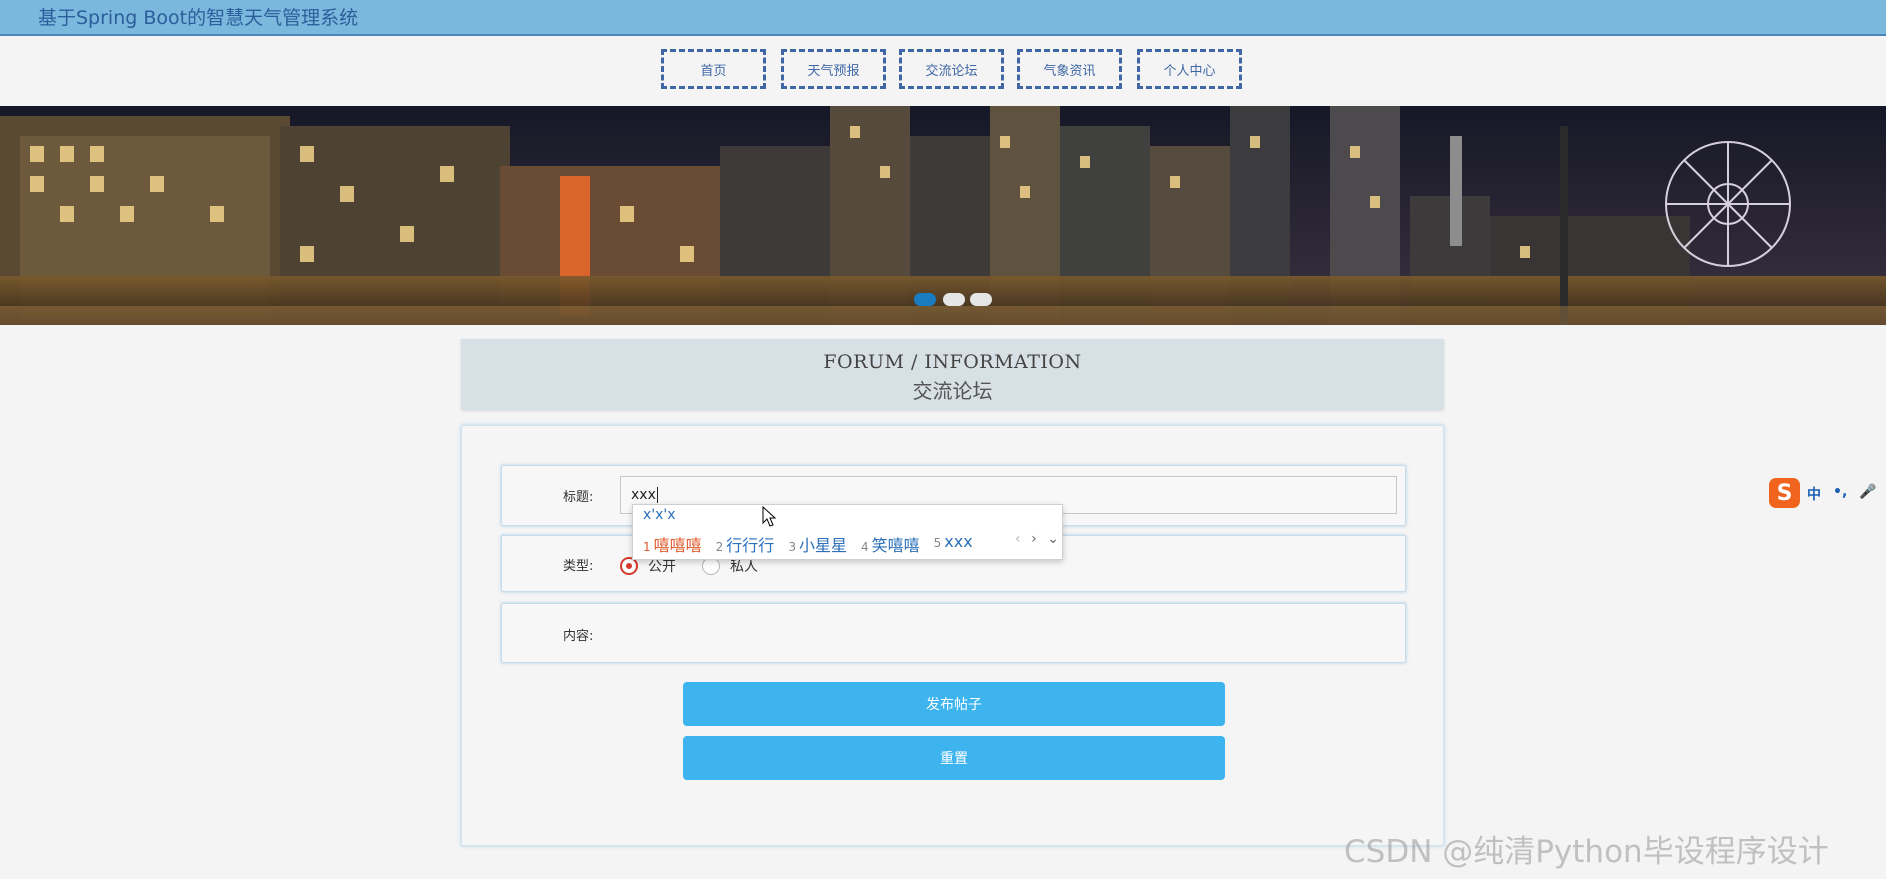 The image size is (1886, 879). I want to click on candidate-number: 2, so click(719, 547).